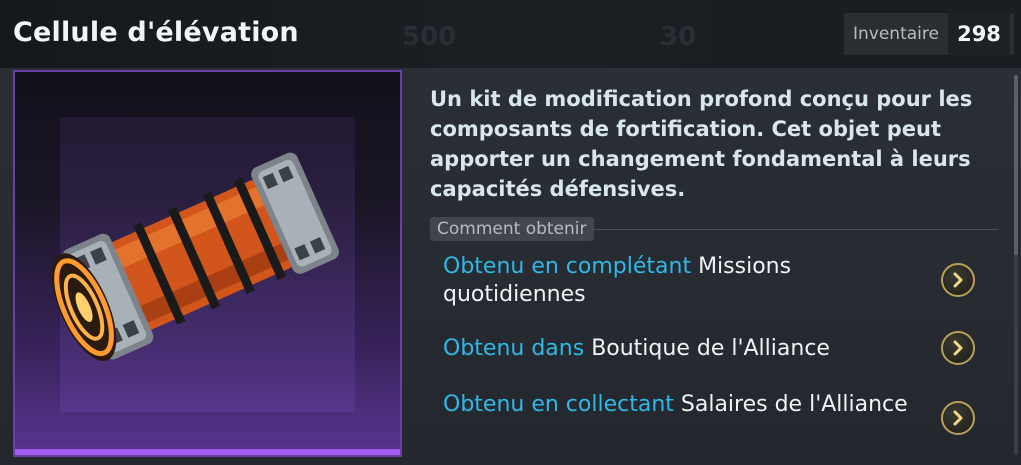 The width and height of the screenshot is (1021, 465). I want to click on go-button-daily-missions, so click(958, 280).